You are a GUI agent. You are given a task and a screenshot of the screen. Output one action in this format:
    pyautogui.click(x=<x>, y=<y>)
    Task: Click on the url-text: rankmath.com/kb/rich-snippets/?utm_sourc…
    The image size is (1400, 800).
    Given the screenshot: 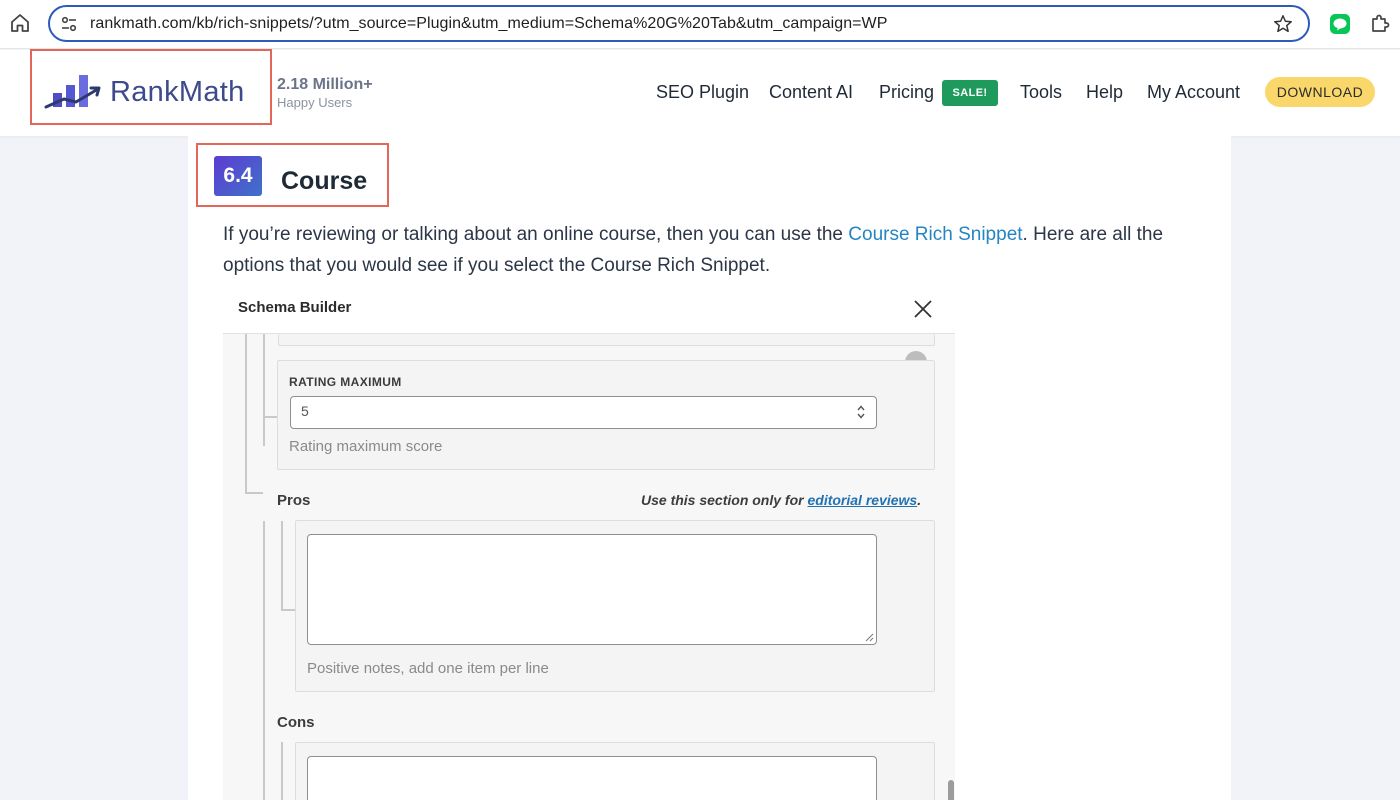 What is the action you would take?
    pyautogui.click(x=488, y=24)
    